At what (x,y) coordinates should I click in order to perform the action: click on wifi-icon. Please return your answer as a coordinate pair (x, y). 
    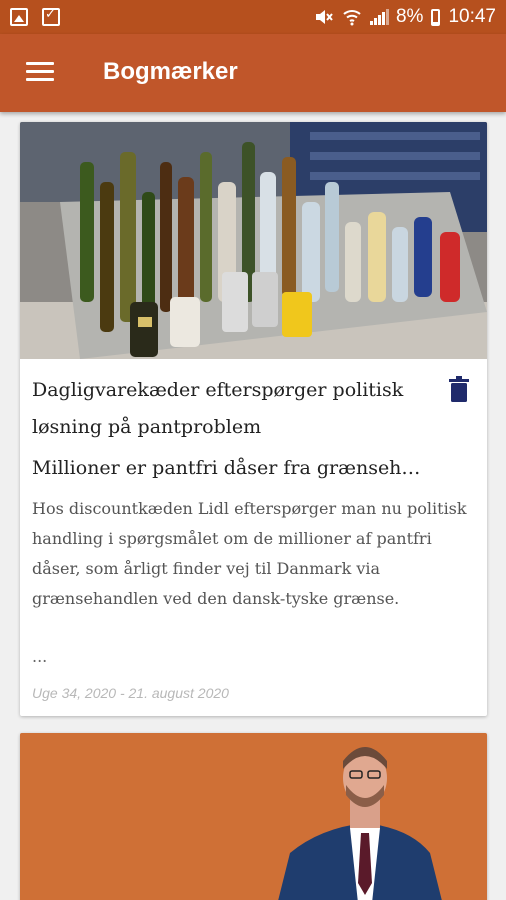
    Looking at the image, I should click on (352, 18).